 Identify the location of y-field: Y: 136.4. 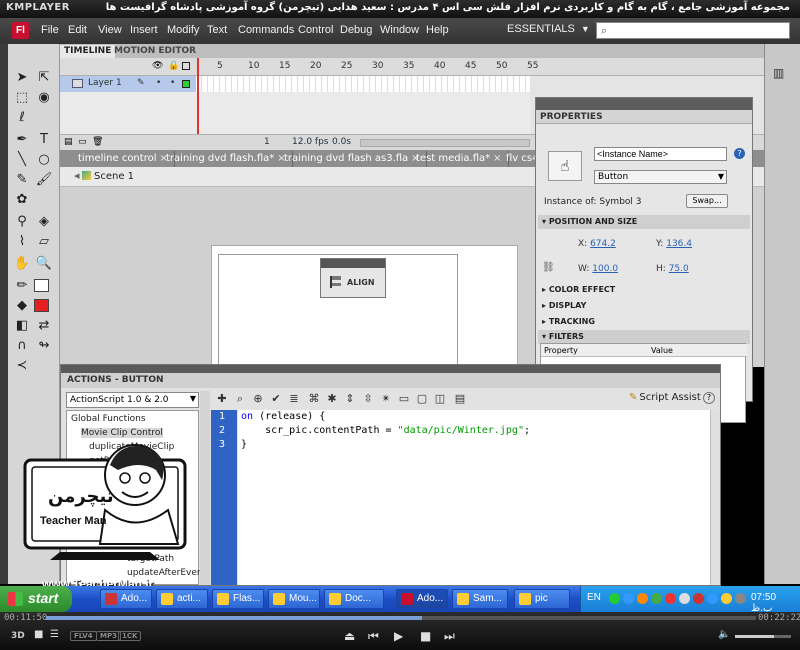
(674, 244).